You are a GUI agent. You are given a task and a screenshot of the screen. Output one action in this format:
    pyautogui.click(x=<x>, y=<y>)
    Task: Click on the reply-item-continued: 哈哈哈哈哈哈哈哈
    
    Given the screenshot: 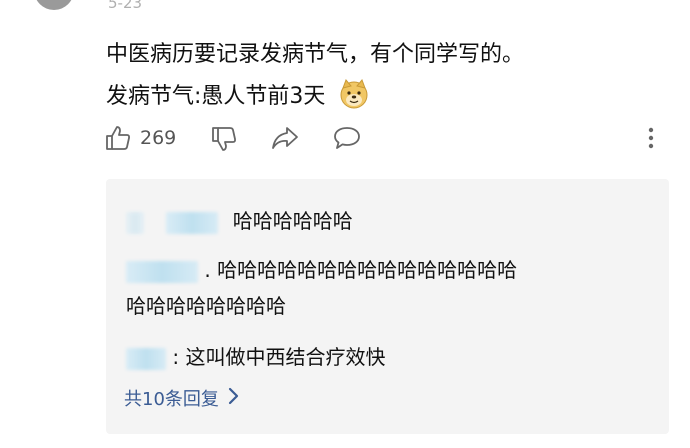 What is the action you would take?
    pyautogui.click(x=206, y=304)
    